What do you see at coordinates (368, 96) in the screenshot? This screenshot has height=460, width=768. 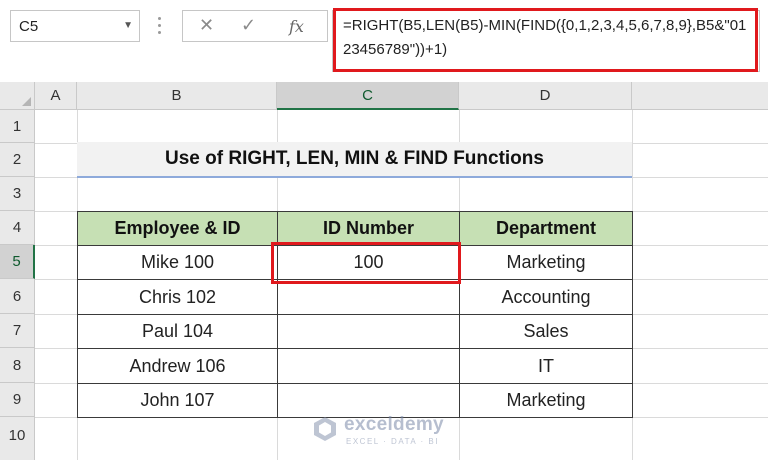 I see `column-header-c: C` at bounding box center [368, 96].